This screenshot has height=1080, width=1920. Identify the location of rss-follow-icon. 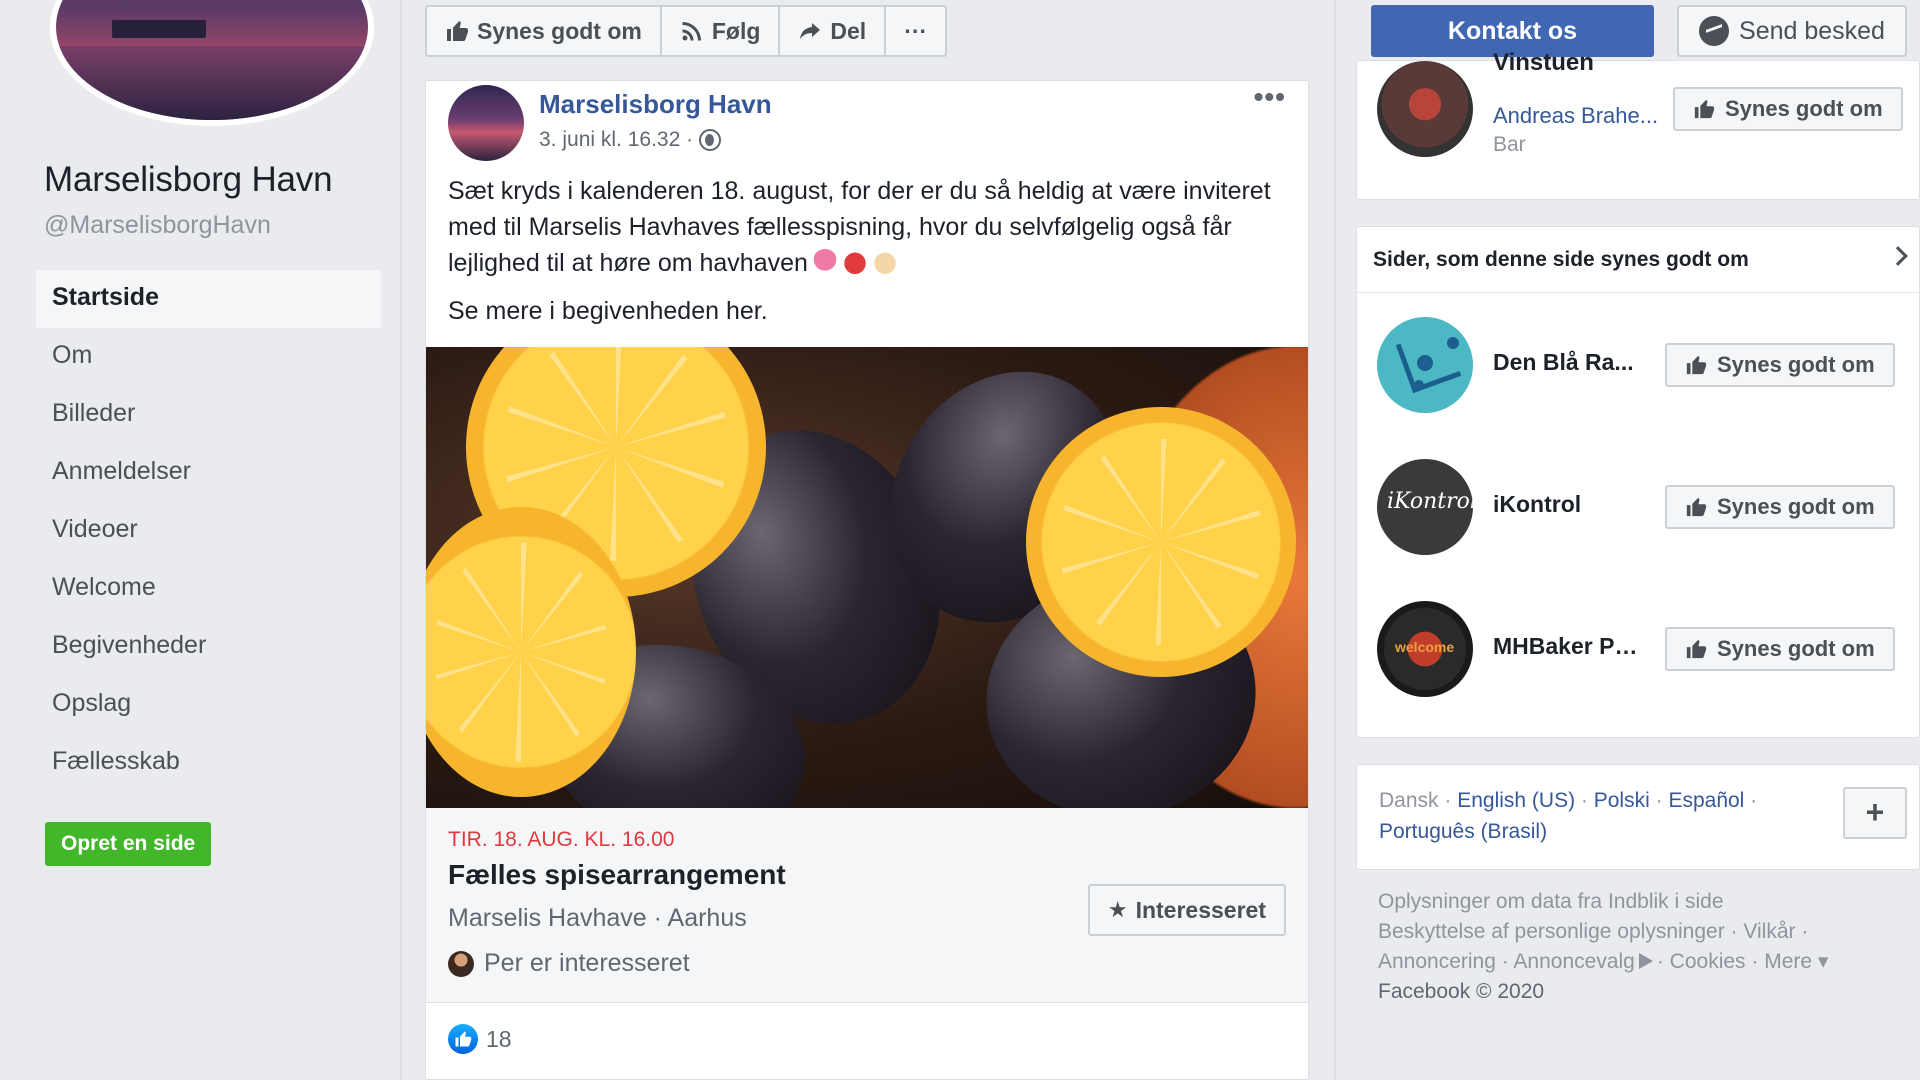
(691, 31).